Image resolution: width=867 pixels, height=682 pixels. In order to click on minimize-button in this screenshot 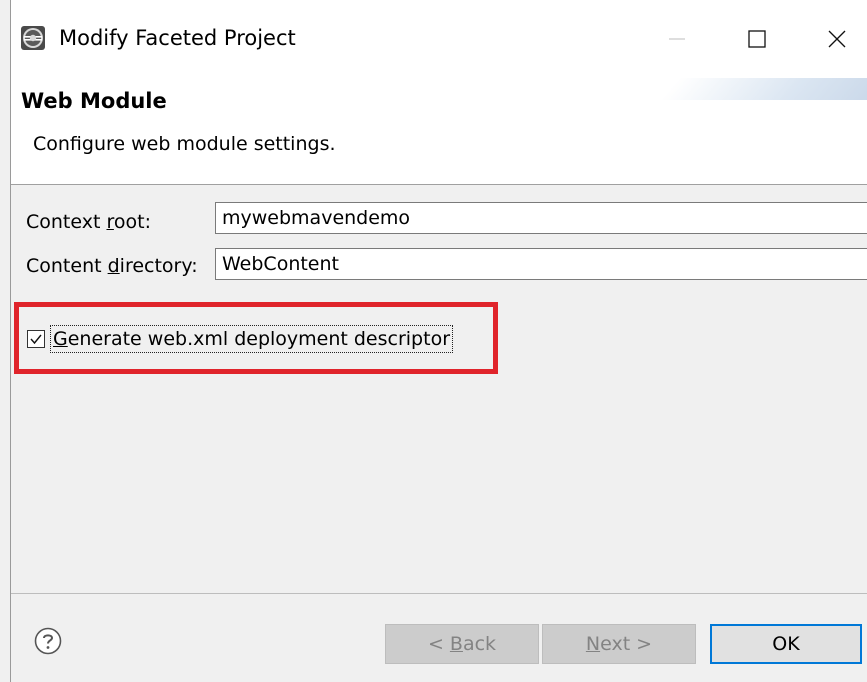, I will do `click(677, 39)`.